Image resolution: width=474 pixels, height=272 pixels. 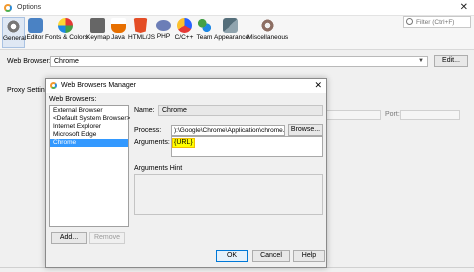 I want to click on process-label: Process:, so click(x=148, y=130).